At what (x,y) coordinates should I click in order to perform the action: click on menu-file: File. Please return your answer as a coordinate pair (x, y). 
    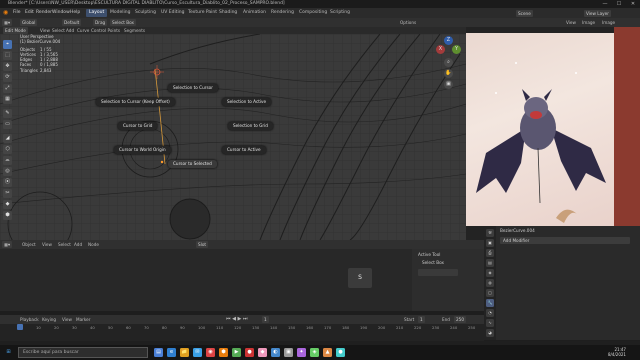
    Looking at the image, I should click on (17, 12).